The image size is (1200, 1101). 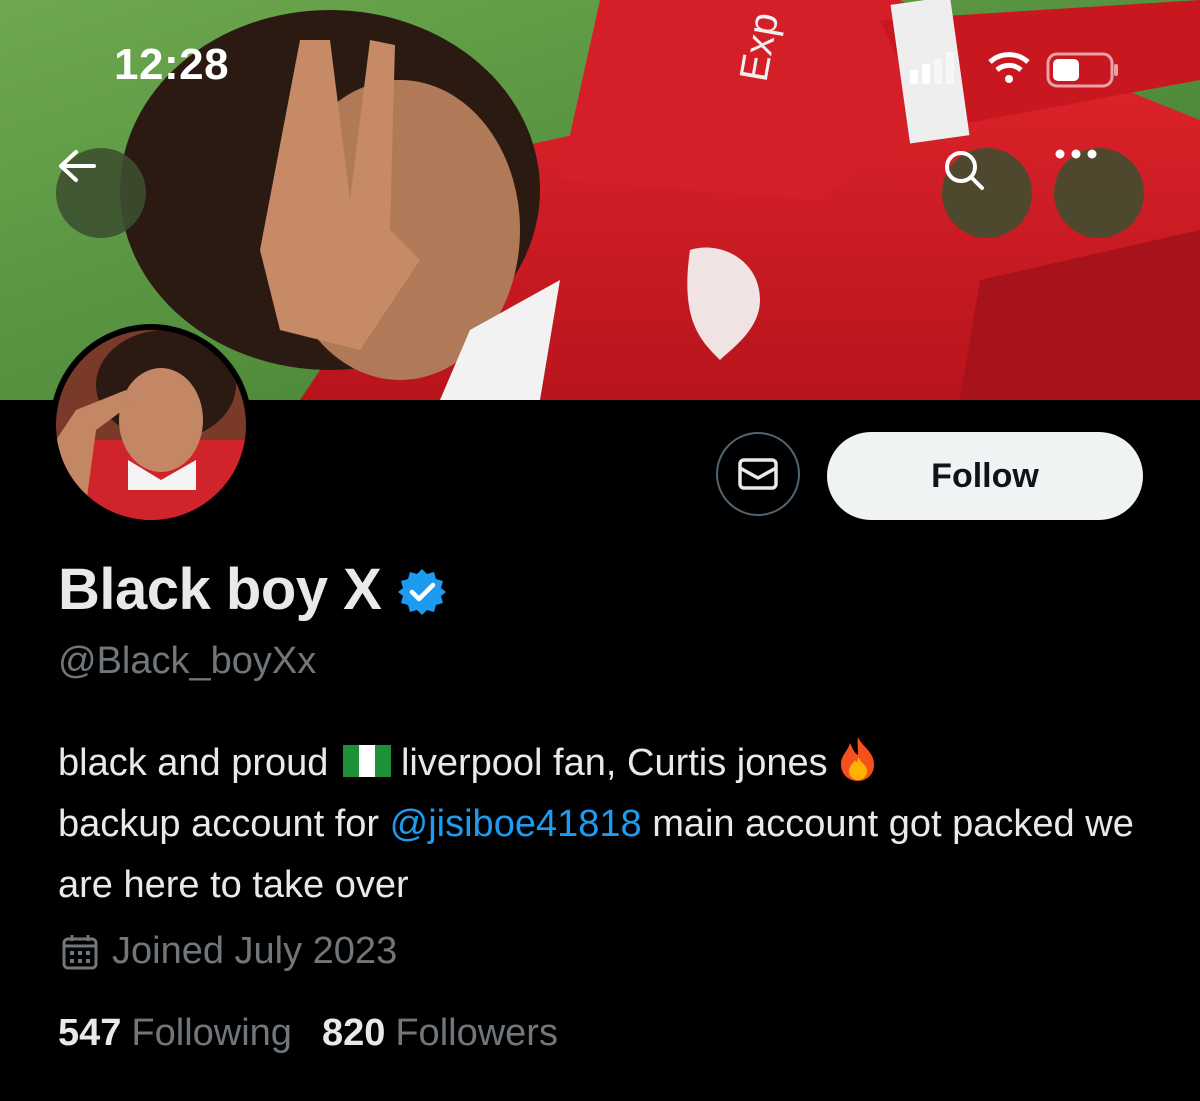 I want to click on followers-label: Followers, so click(x=476, y=1033).